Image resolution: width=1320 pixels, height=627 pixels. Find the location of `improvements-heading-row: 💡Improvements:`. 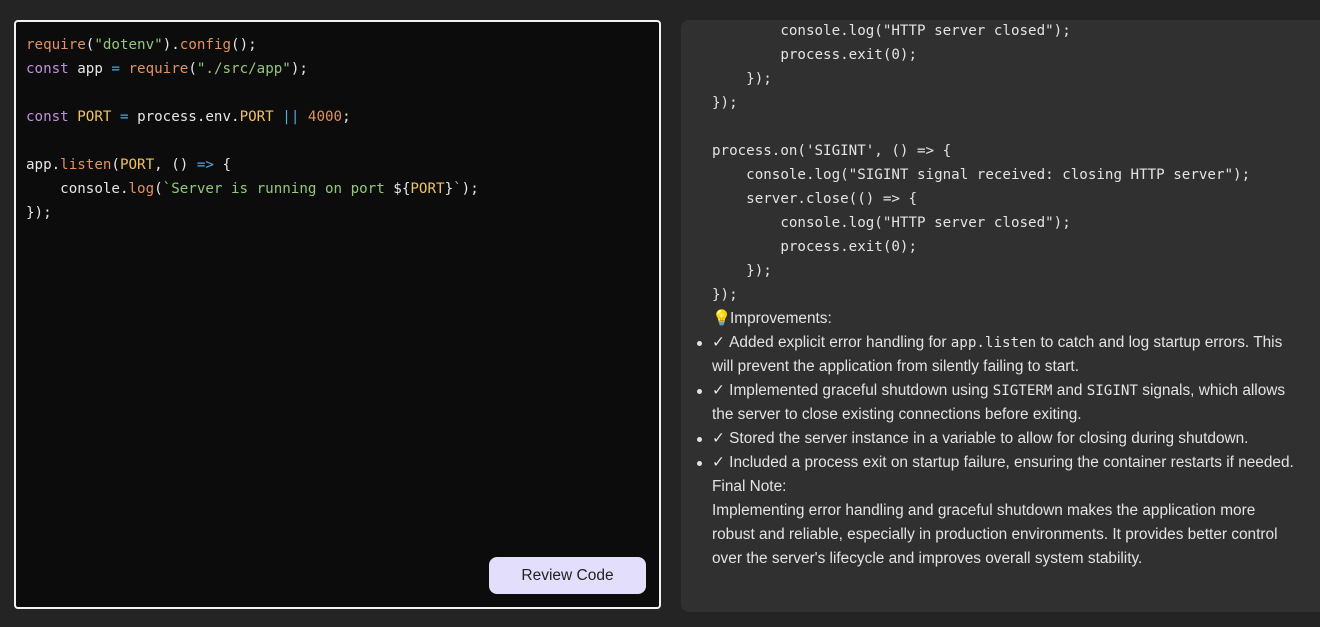

improvements-heading-row: 💡Improvements: is located at coordinates (1007, 319).